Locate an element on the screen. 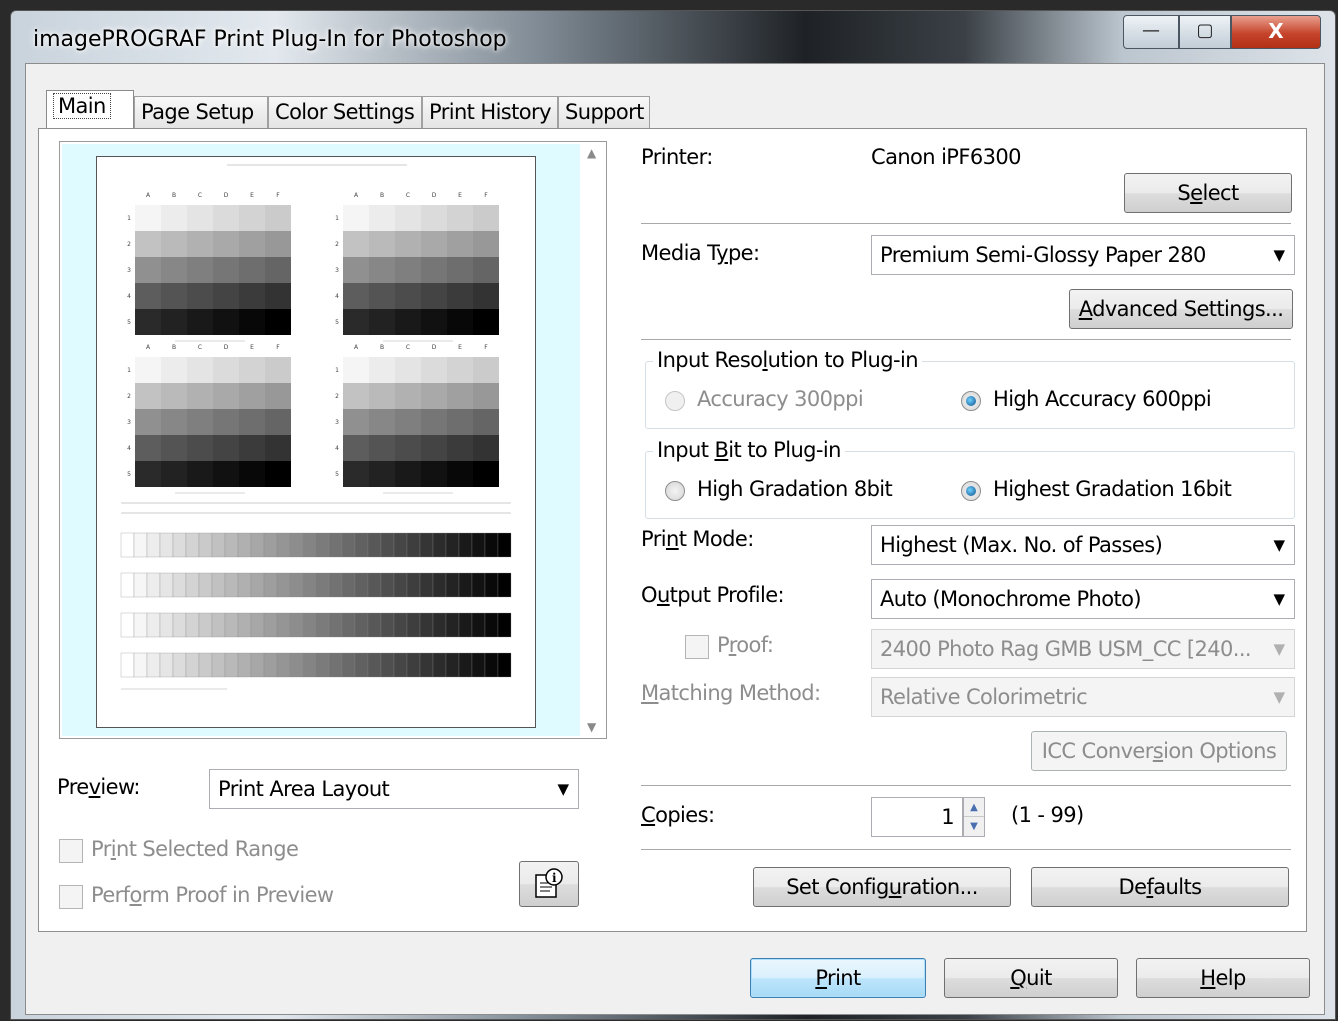  proof-profile-select: 2400 Photo Rag GMB USM_CC [240... ▼ is located at coordinates (1083, 649).